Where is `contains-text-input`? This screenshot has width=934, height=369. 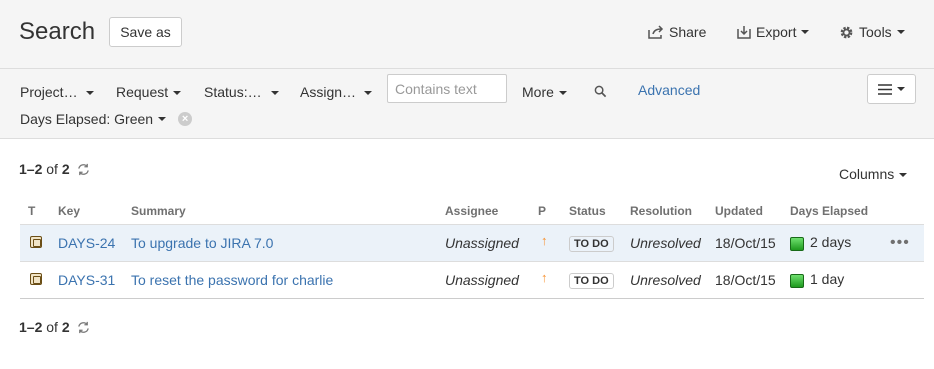
contains-text-input is located at coordinates (447, 88).